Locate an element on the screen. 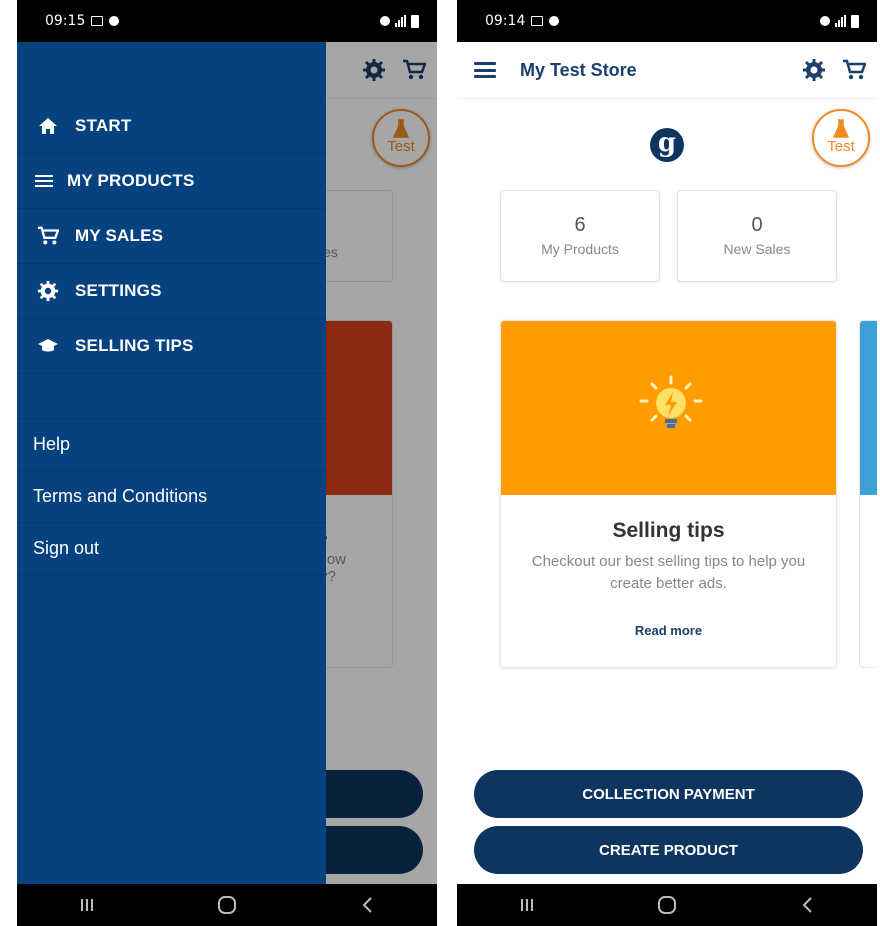  lightbulb-icon is located at coordinates (671, 401).